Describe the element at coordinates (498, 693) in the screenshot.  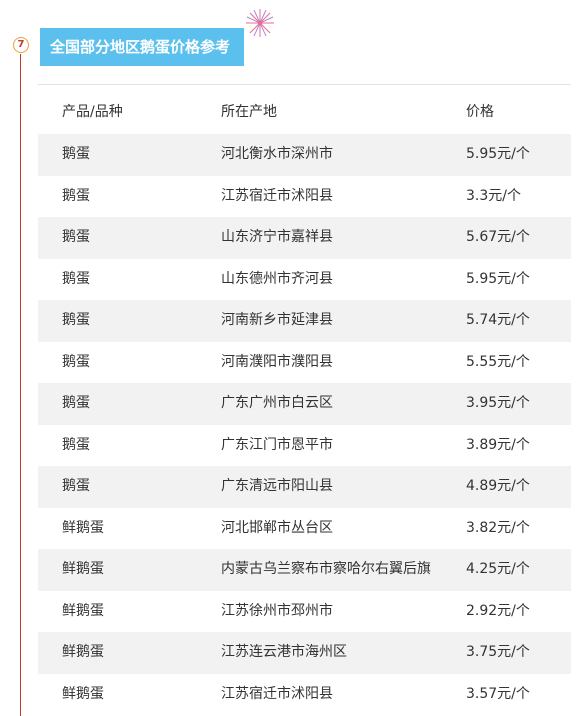
I see `price-cell: 3.57元/个` at that location.